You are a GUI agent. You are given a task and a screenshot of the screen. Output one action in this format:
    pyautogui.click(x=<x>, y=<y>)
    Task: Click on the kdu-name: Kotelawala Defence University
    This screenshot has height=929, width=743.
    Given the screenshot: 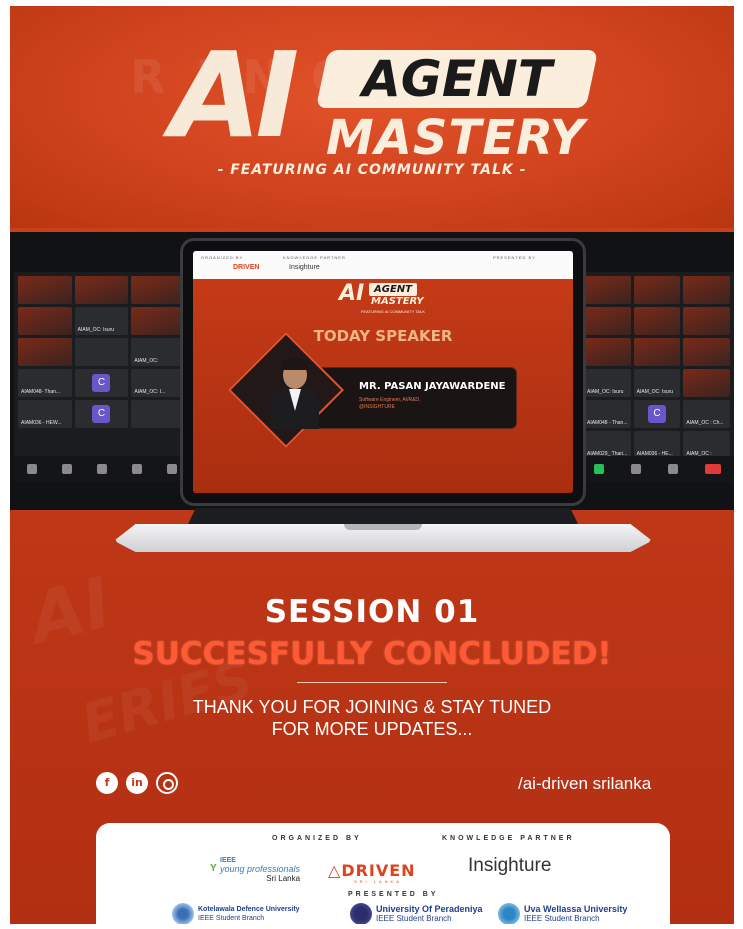 What is the action you would take?
    pyautogui.click(x=249, y=909)
    